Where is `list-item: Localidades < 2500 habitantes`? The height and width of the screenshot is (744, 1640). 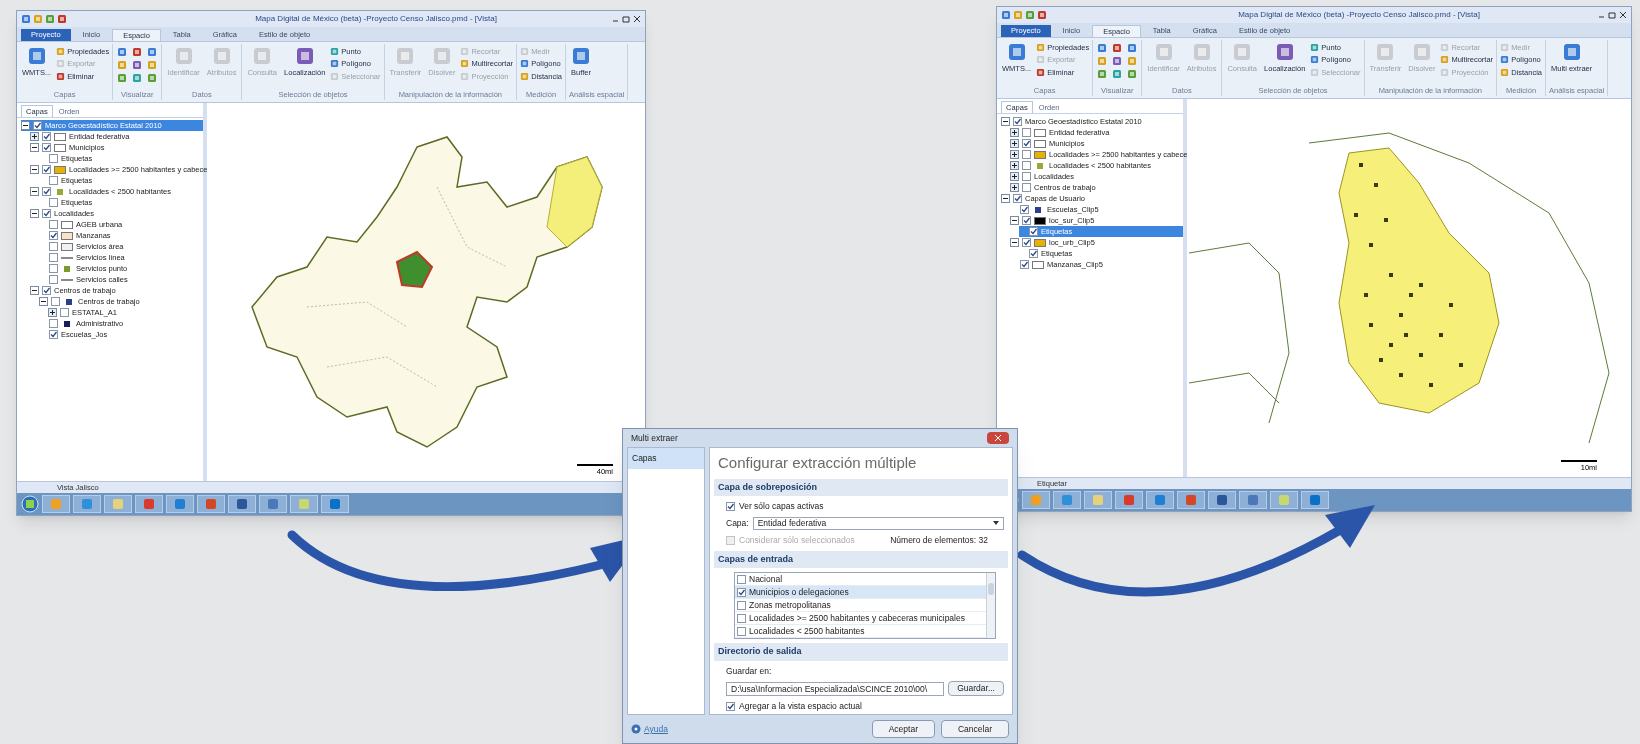 list-item: Localidades < 2500 habitantes is located at coordinates (860, 631).